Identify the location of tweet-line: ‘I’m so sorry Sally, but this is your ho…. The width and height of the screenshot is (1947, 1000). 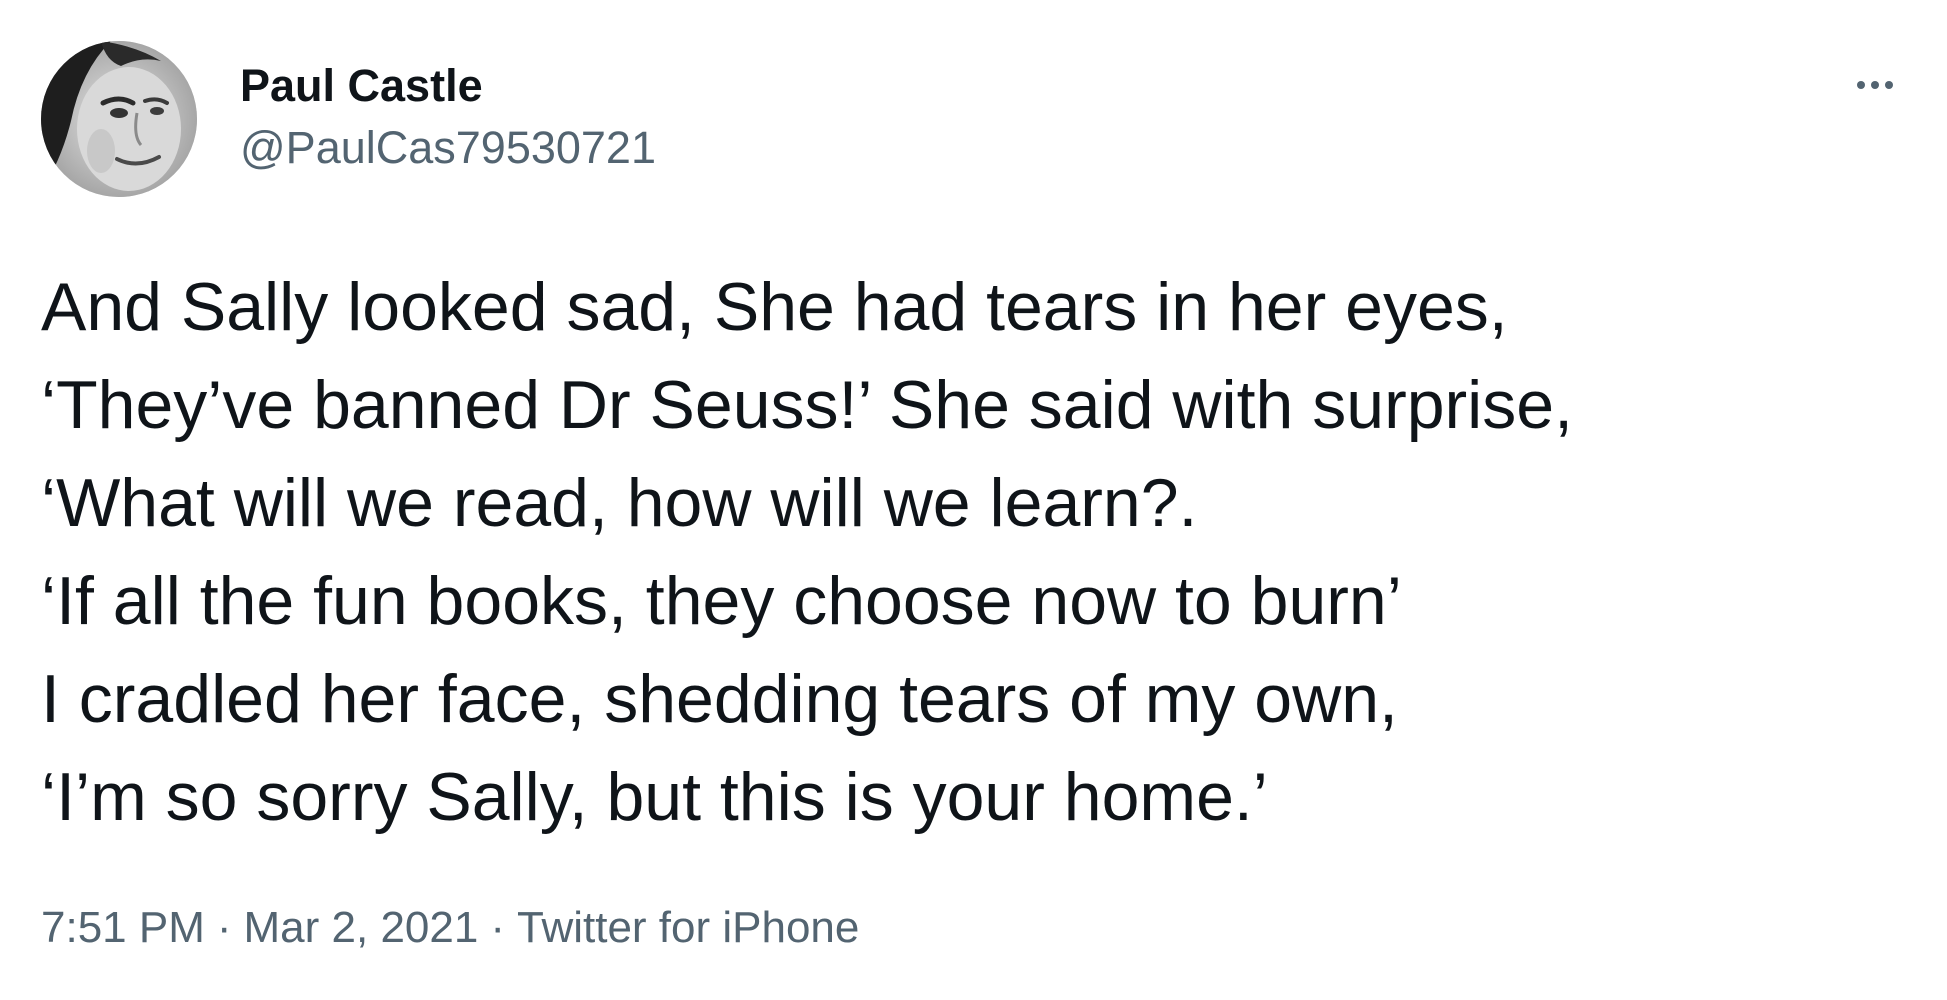
(654, 797).